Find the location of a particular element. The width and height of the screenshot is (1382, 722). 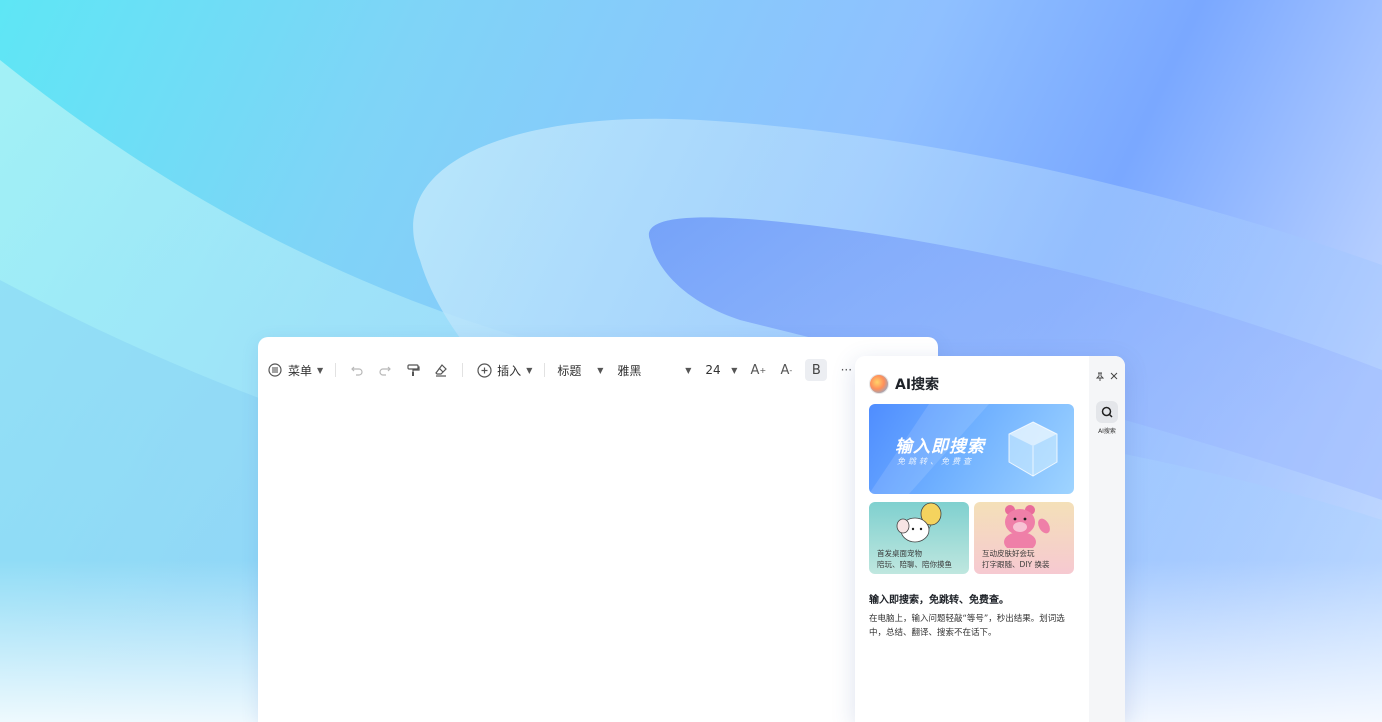

font-family-select: 雅黑 ▼ is located at coordinates (654, 370).